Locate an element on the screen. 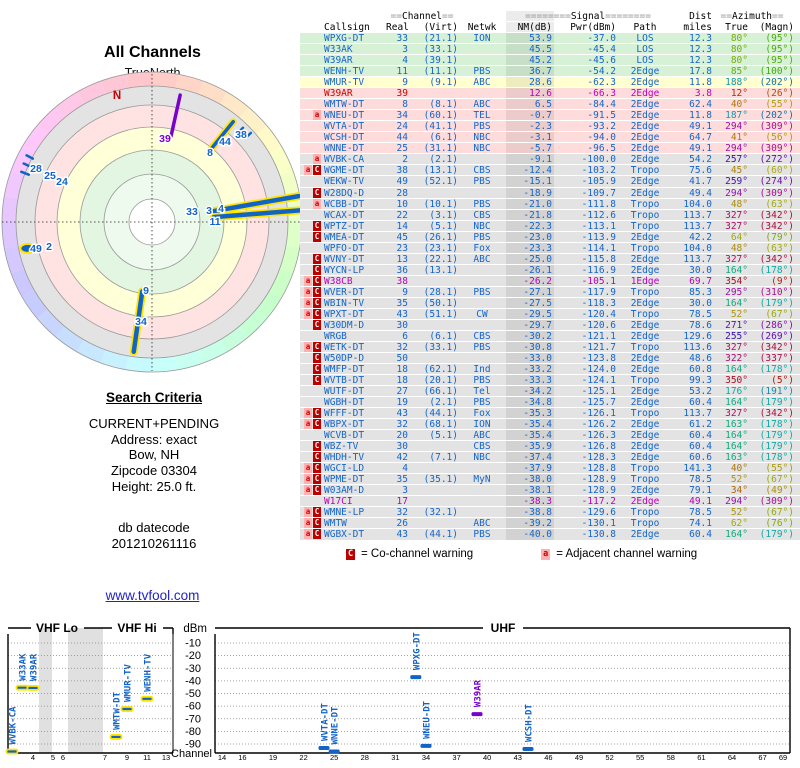  channel-tick-label: 58 is located at coordinates (671, 757).